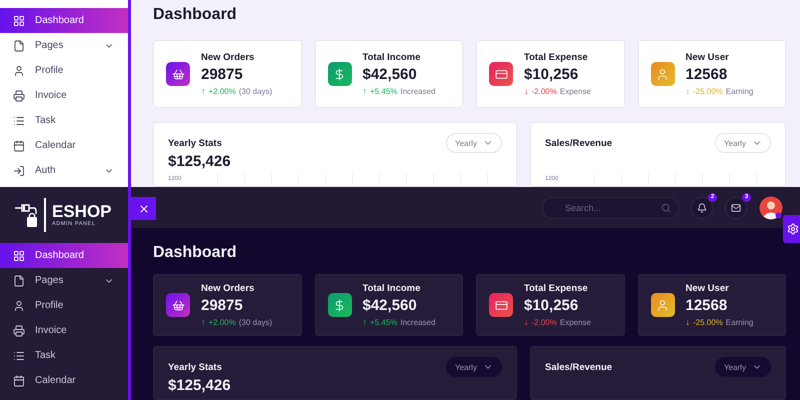 Image resolution: width=800 pixels, height=400 pixels. I want to click on logo-divider, so click(45, 215).